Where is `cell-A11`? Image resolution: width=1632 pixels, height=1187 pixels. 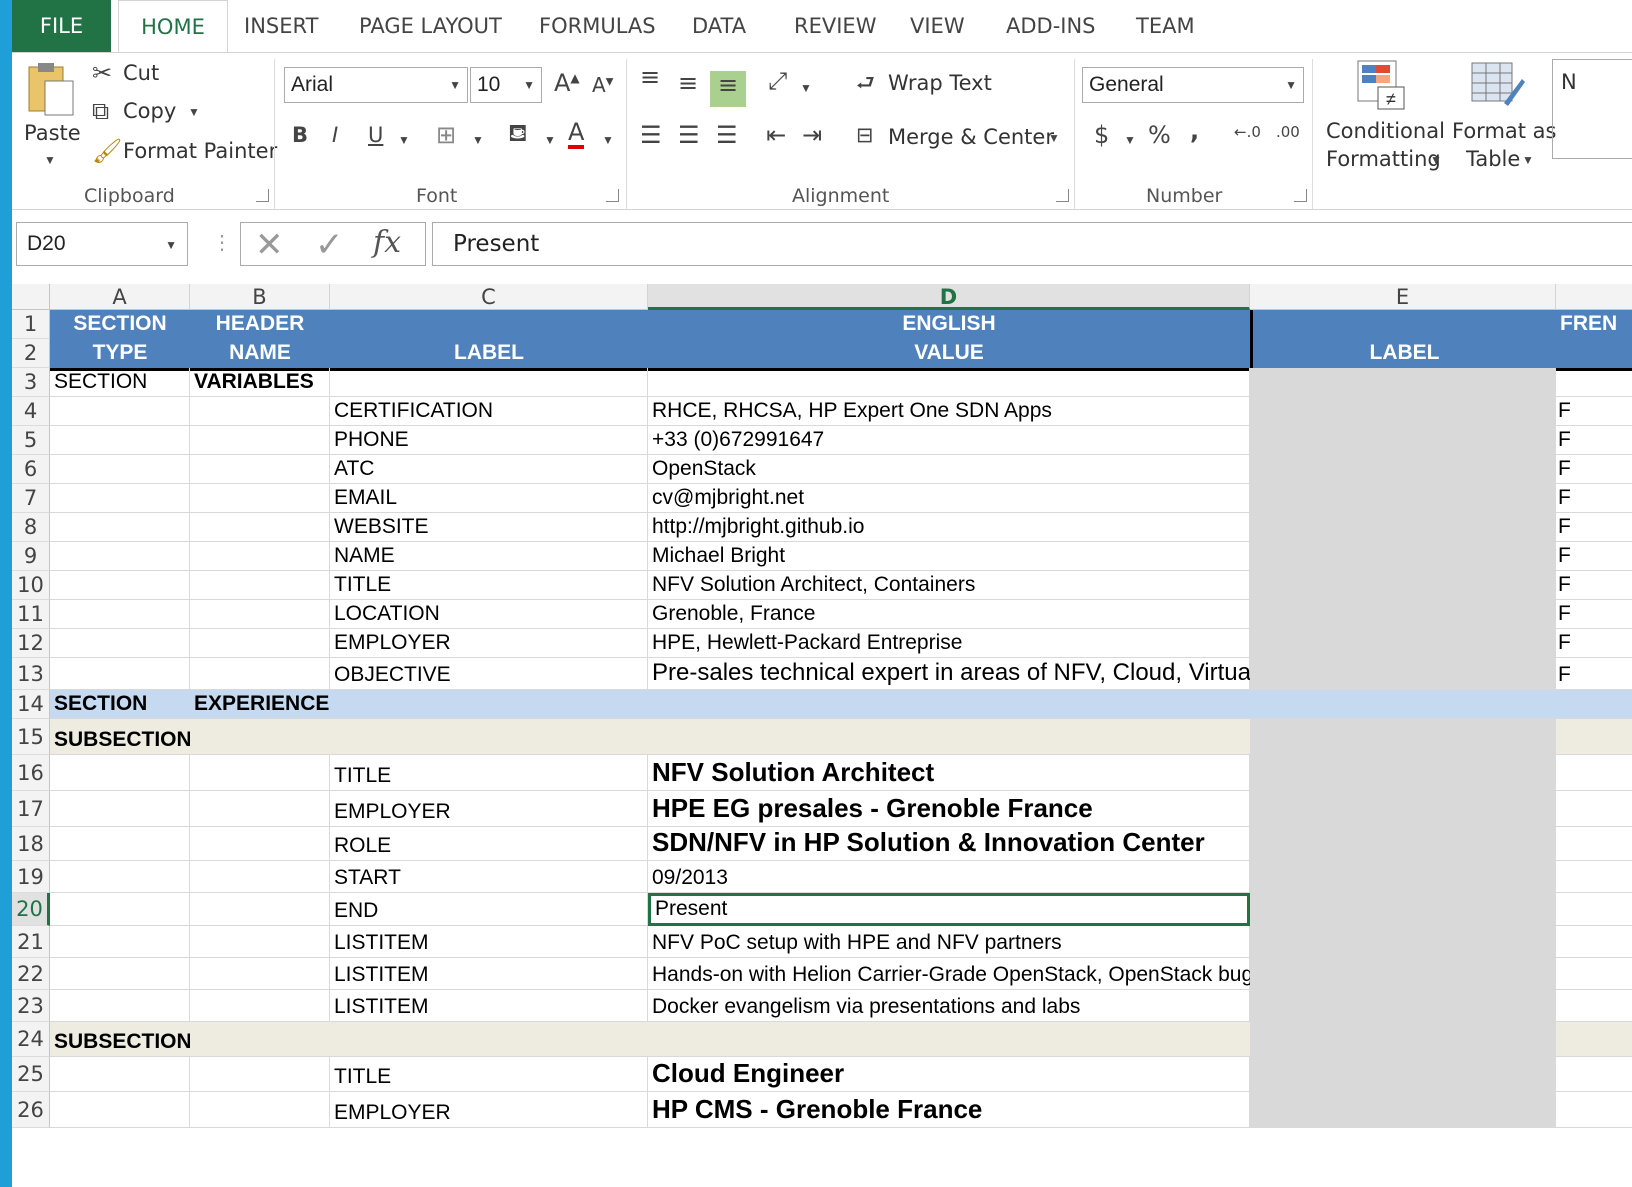 cell-A11 is located at coordinates (120, 614).